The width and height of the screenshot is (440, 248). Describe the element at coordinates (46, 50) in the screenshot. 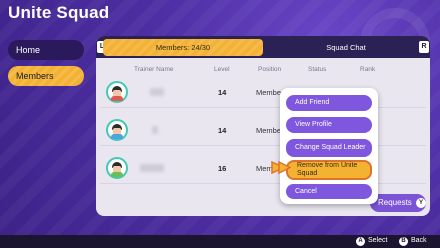

I see `sidebar-item-home: Home` at that location.